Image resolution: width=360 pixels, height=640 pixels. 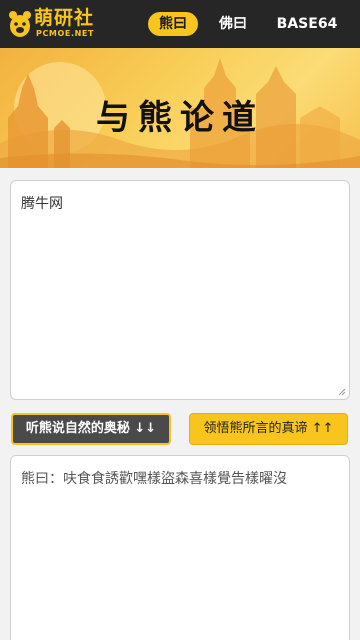 I want to click on site-logo: 萌研社 PCMOE.NET, so click(x=61, y=24).